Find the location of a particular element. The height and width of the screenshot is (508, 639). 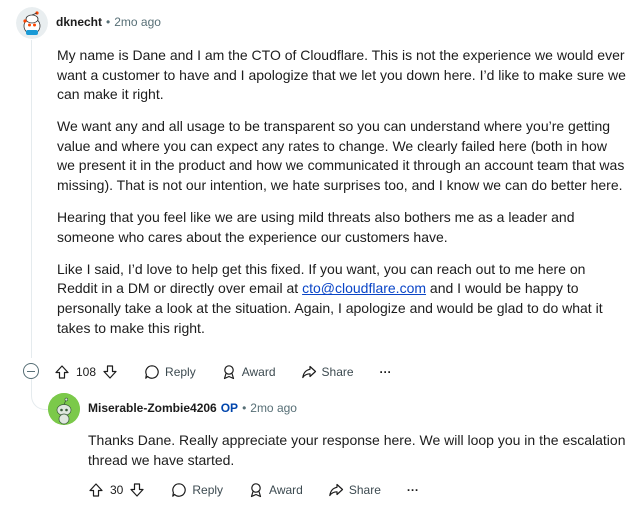

vote-group: 108 is located at coordinates (86, 372).